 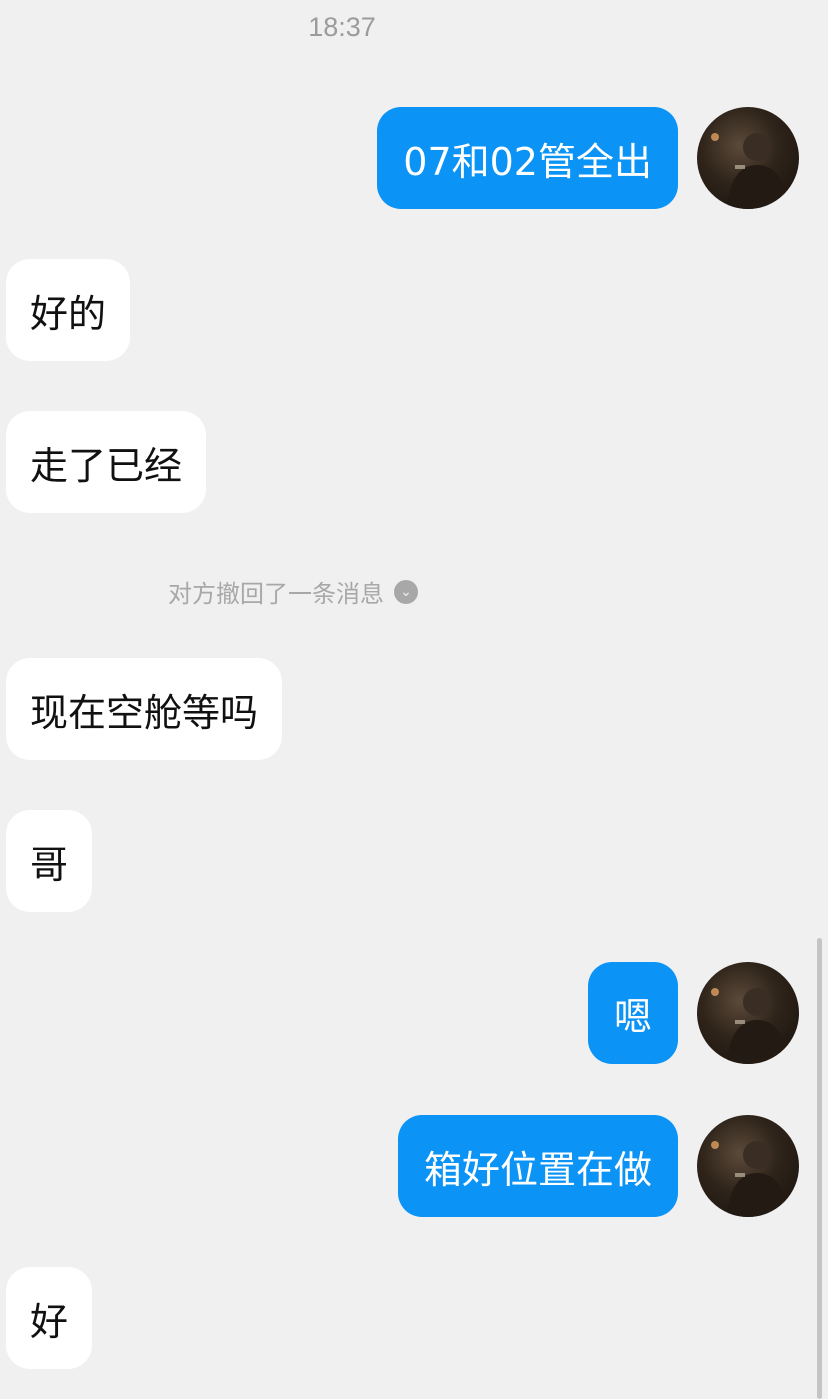 I want to click on recall-notice: 对方撤回了一条消息 ⌄, so click(x=293, y=591).